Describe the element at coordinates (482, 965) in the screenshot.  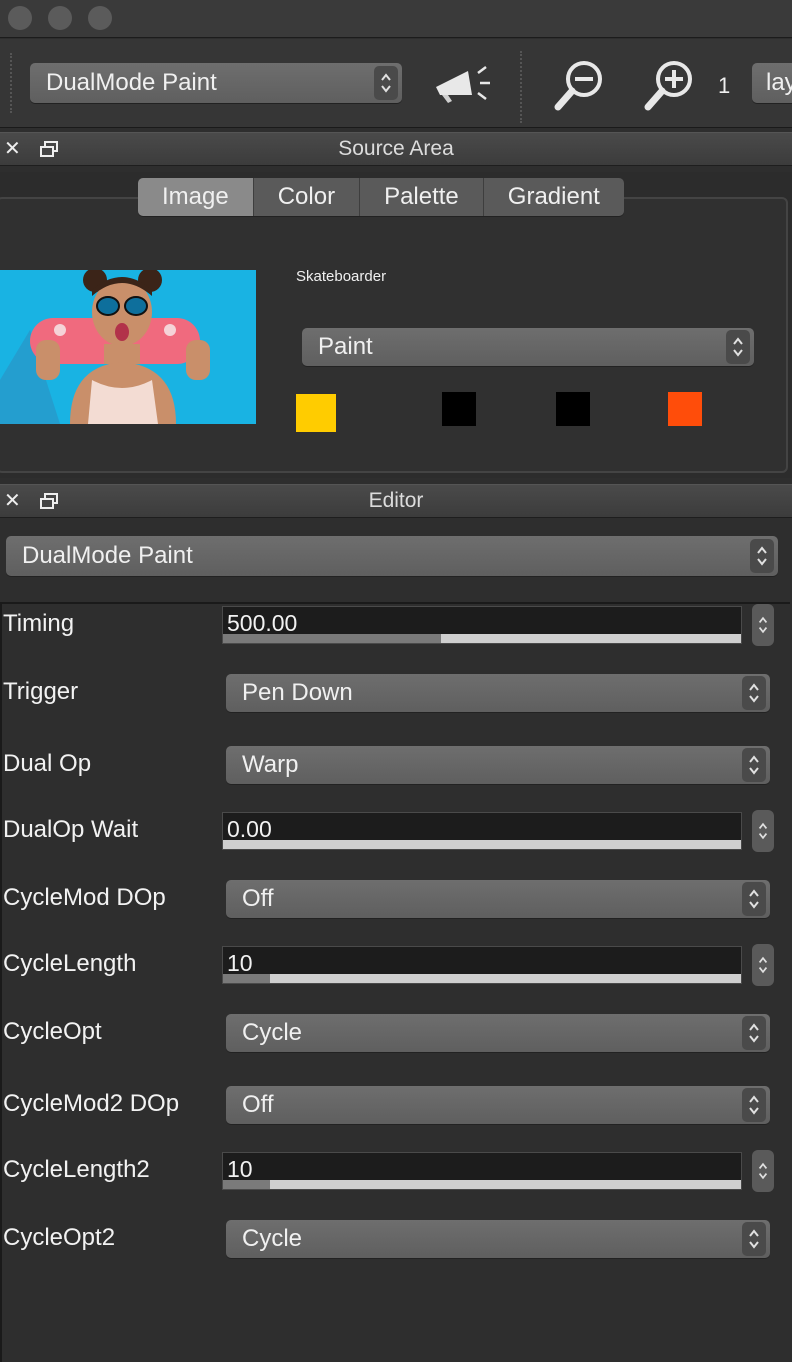
I see `cyclelength-number-field: 10` at that location.